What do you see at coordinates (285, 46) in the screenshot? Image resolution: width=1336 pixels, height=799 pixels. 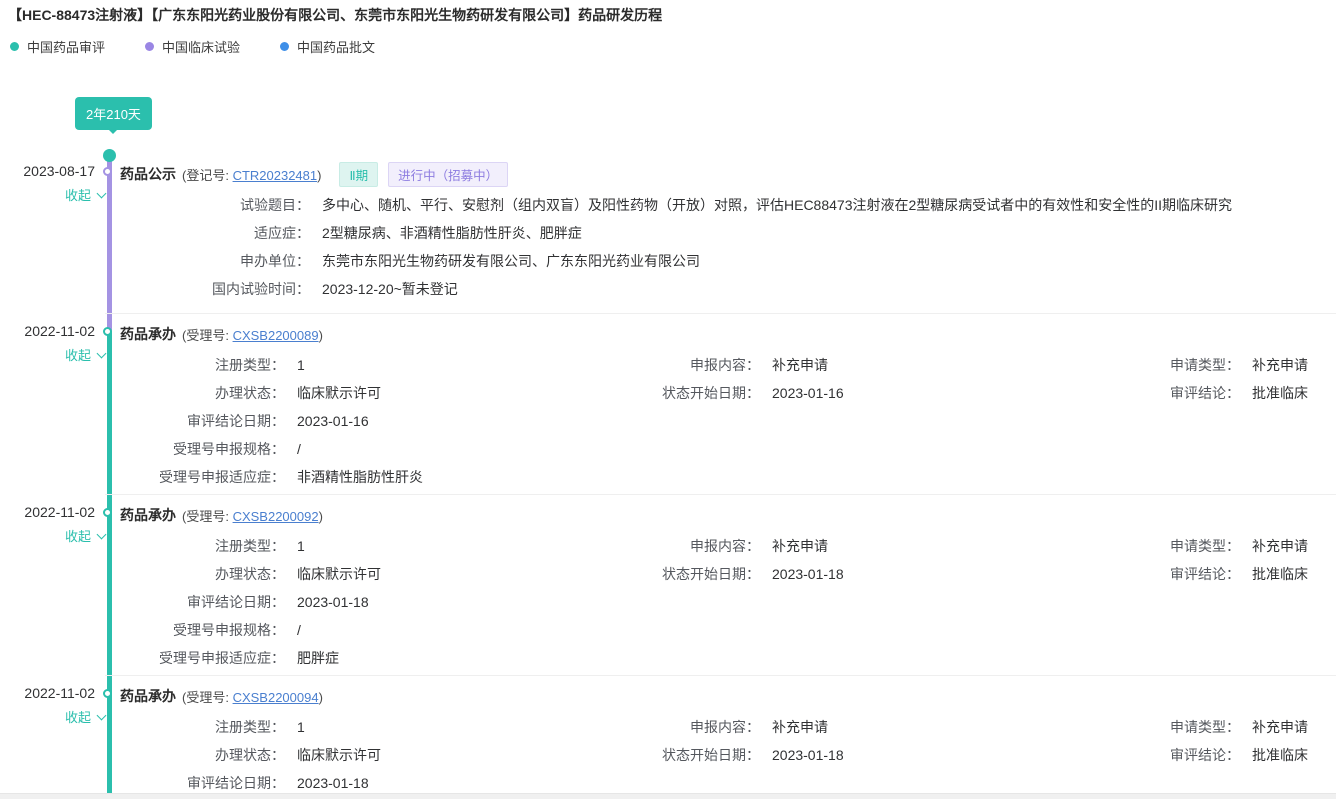 I see `blue-dot-icon` at bounding box center [285, 46].